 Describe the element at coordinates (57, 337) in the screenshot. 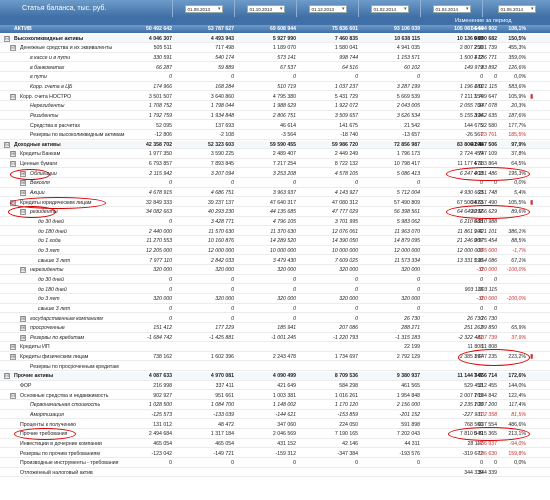

I see `row-label: Резервы по кредитам` at that location.